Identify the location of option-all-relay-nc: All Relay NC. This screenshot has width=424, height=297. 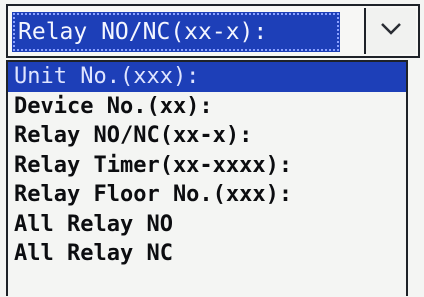
(207, 254).